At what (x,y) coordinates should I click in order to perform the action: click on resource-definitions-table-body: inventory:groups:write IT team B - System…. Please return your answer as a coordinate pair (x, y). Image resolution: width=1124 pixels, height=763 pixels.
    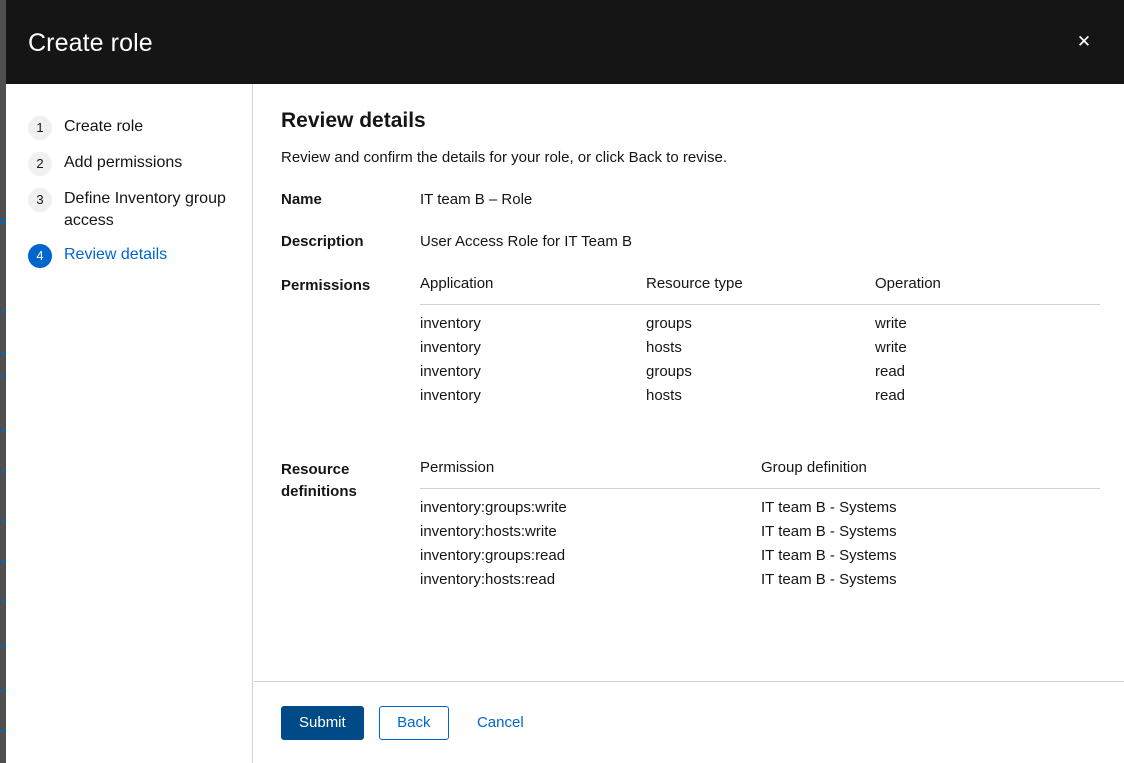
    Looking at the image, I should click on (760, 541).